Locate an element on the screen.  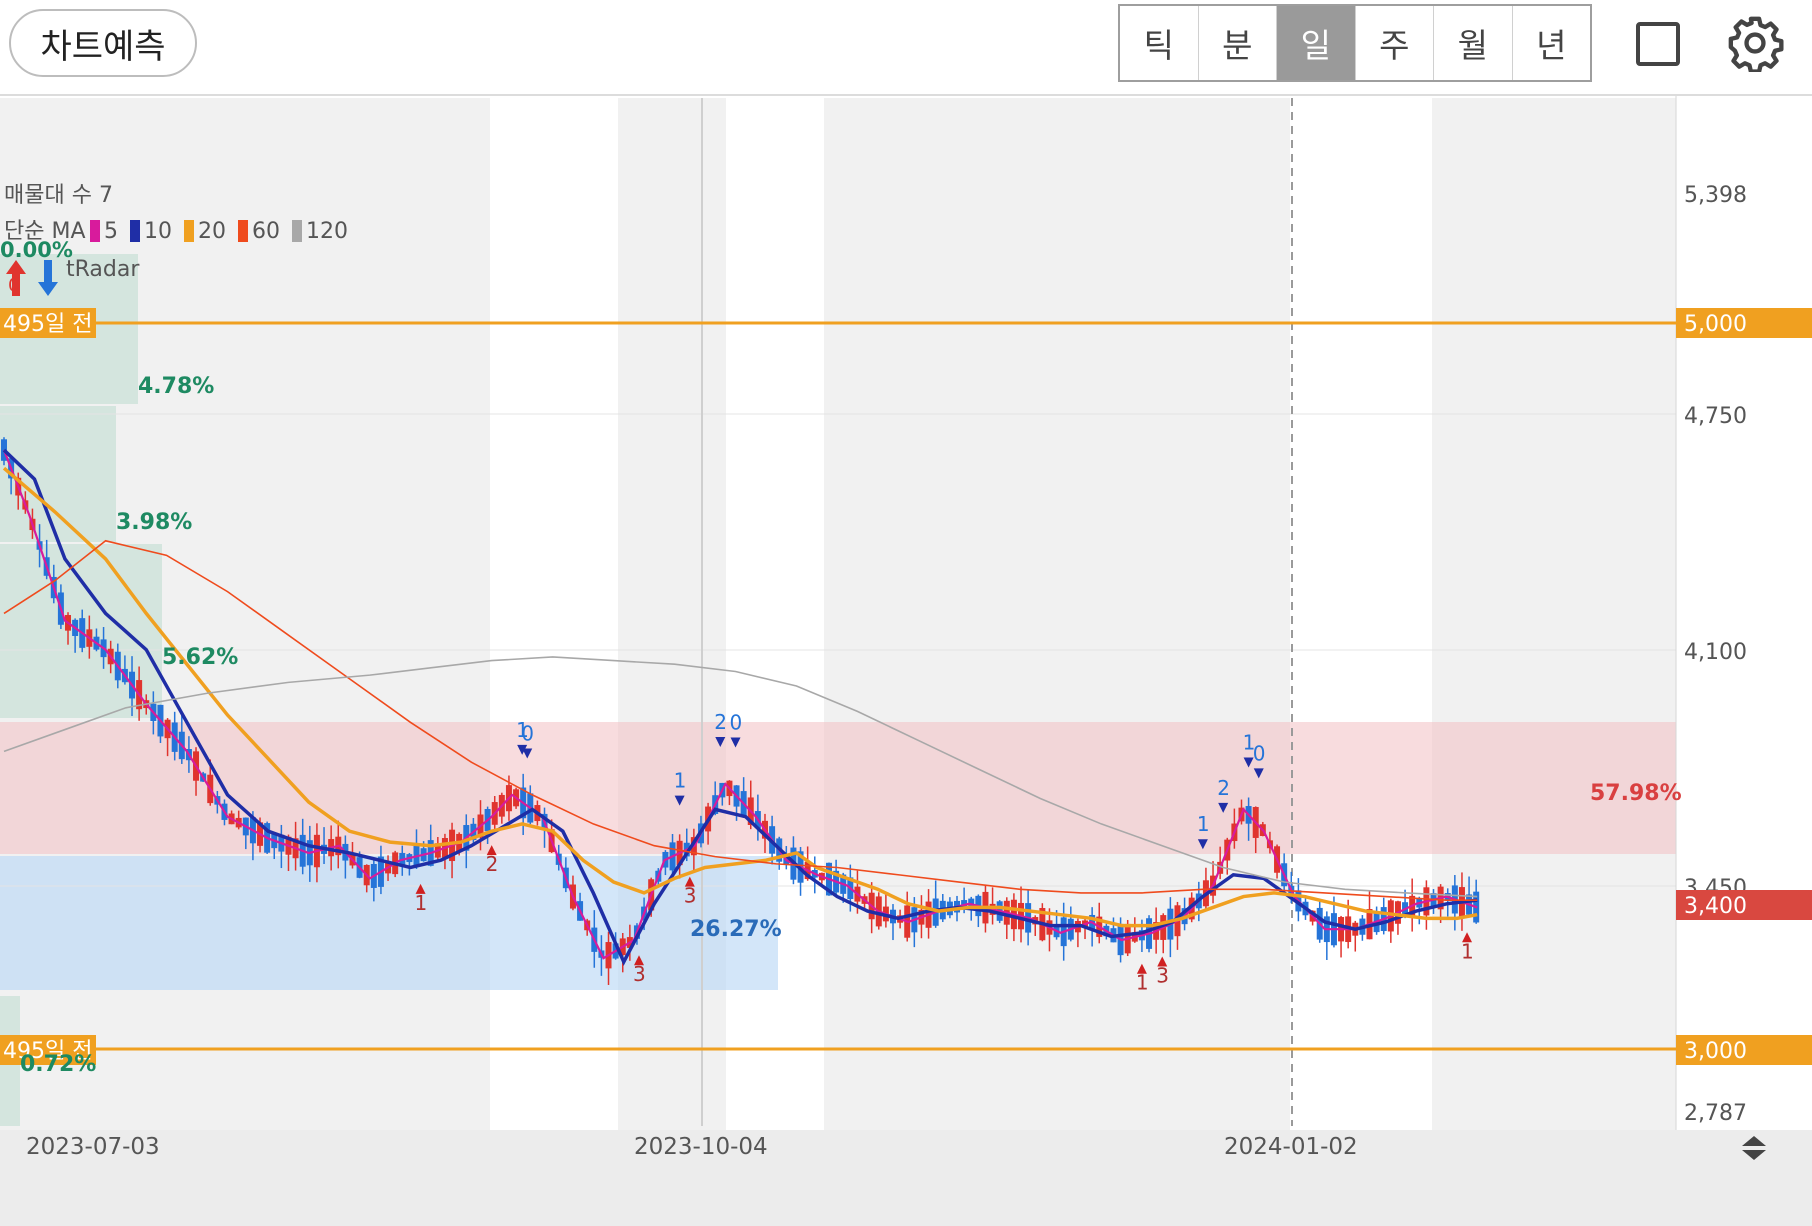
tradar-legend: tRadar is located at coordinates (103, 269).